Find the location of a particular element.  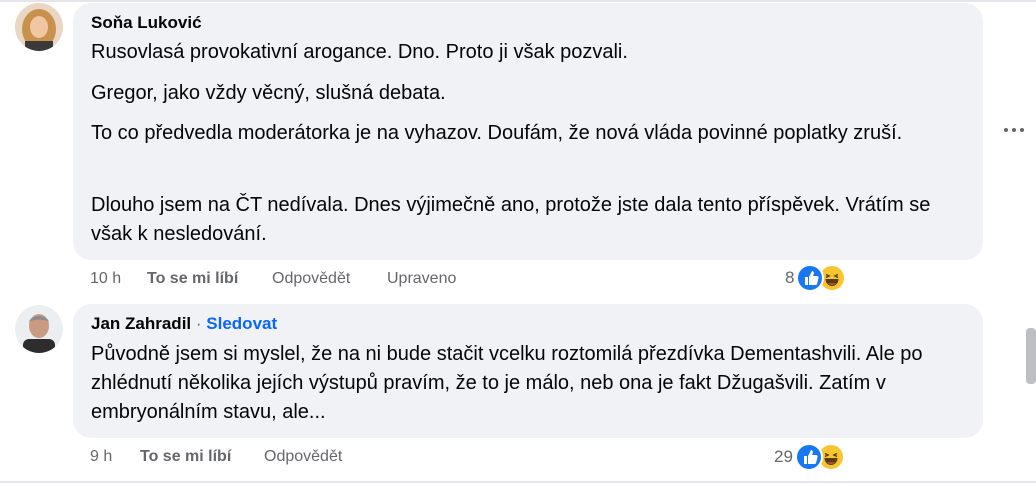

bottom-divider is located at coordinates (518, 482).